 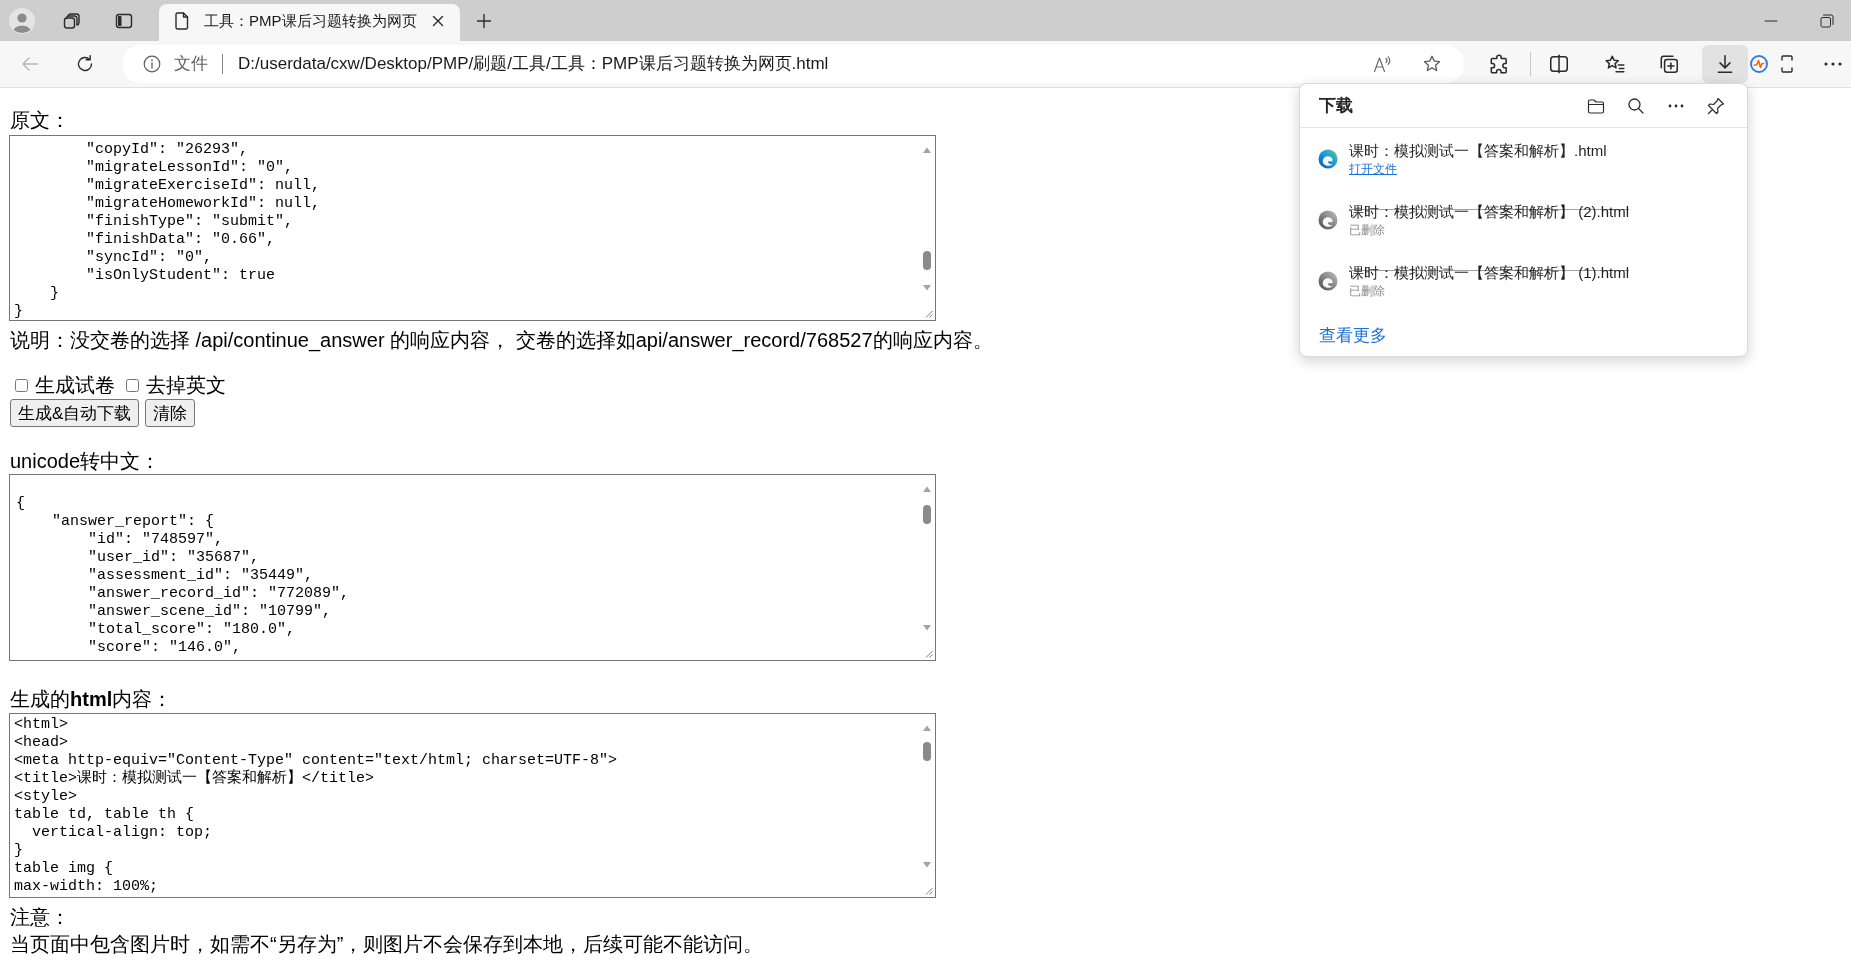 What do you see at coordinates (85, 461) in the screenshot?
I see `field-label: unicode转中文：` at bounding box center [85, 461].